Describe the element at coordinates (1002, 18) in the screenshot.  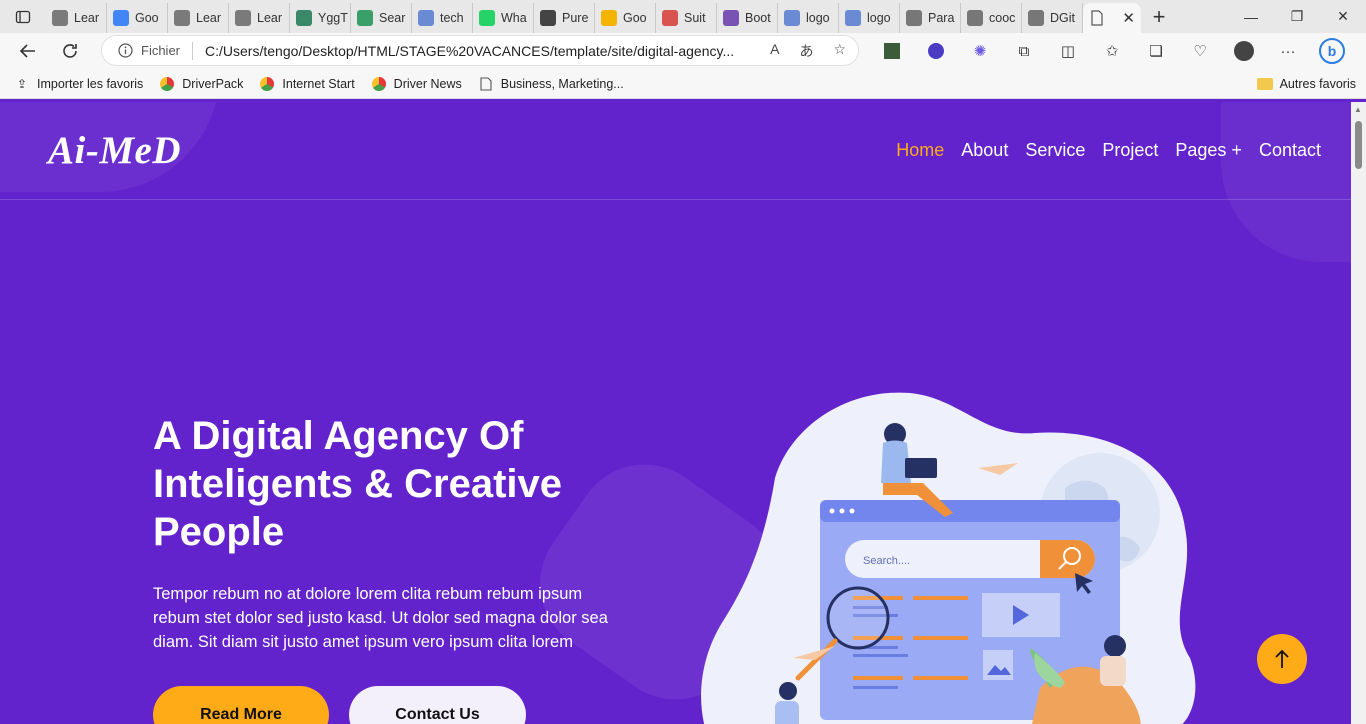
I see `tab-label: cooc` at that location.